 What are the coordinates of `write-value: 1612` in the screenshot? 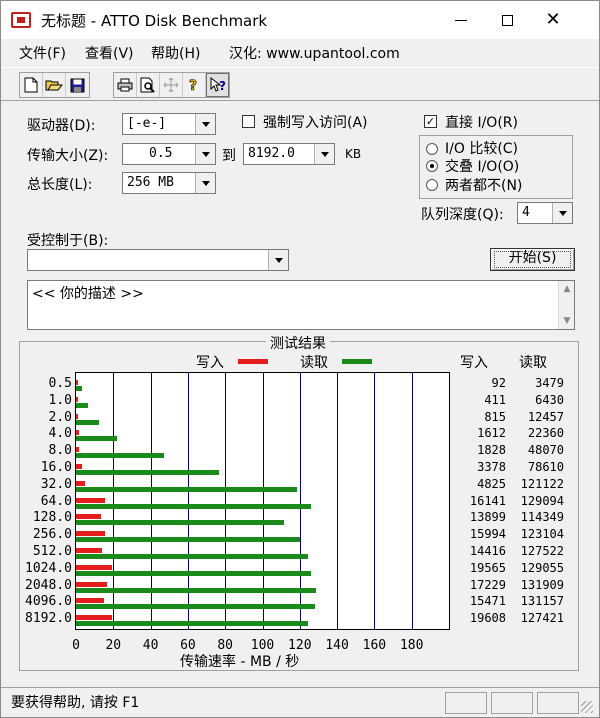 It's located at (491, 433).